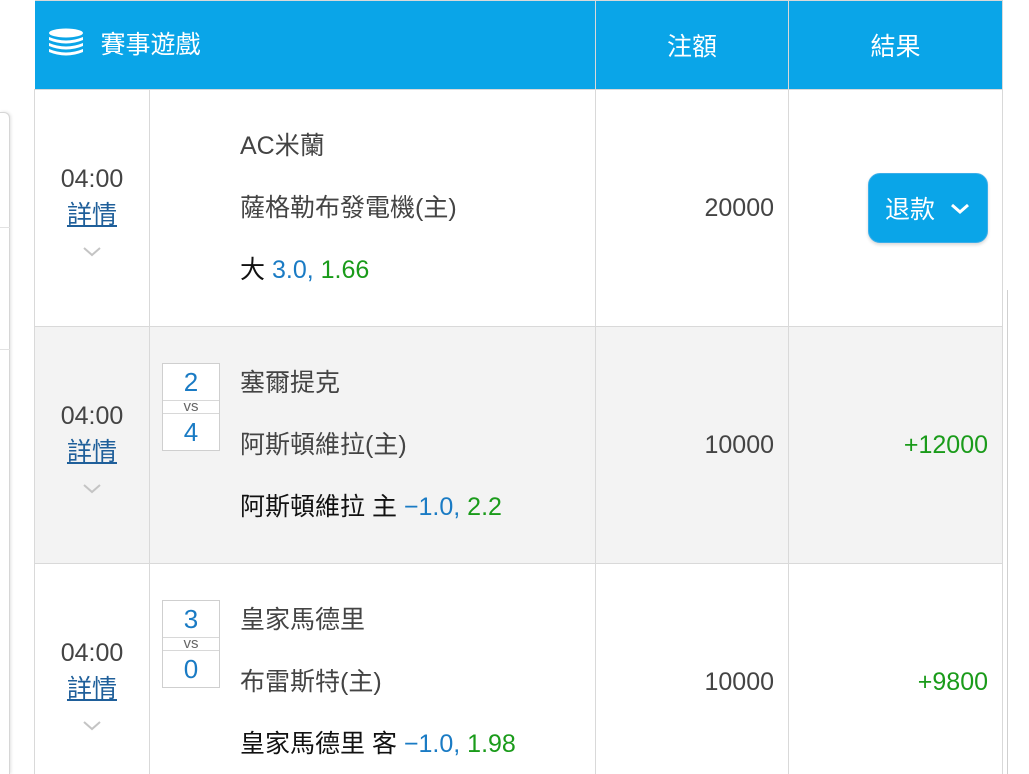 This screenshot has width=1029, height=774. Describe the element at coordinates (66, 46) in the screenshot. I see `coin-stack-icon` at that location.